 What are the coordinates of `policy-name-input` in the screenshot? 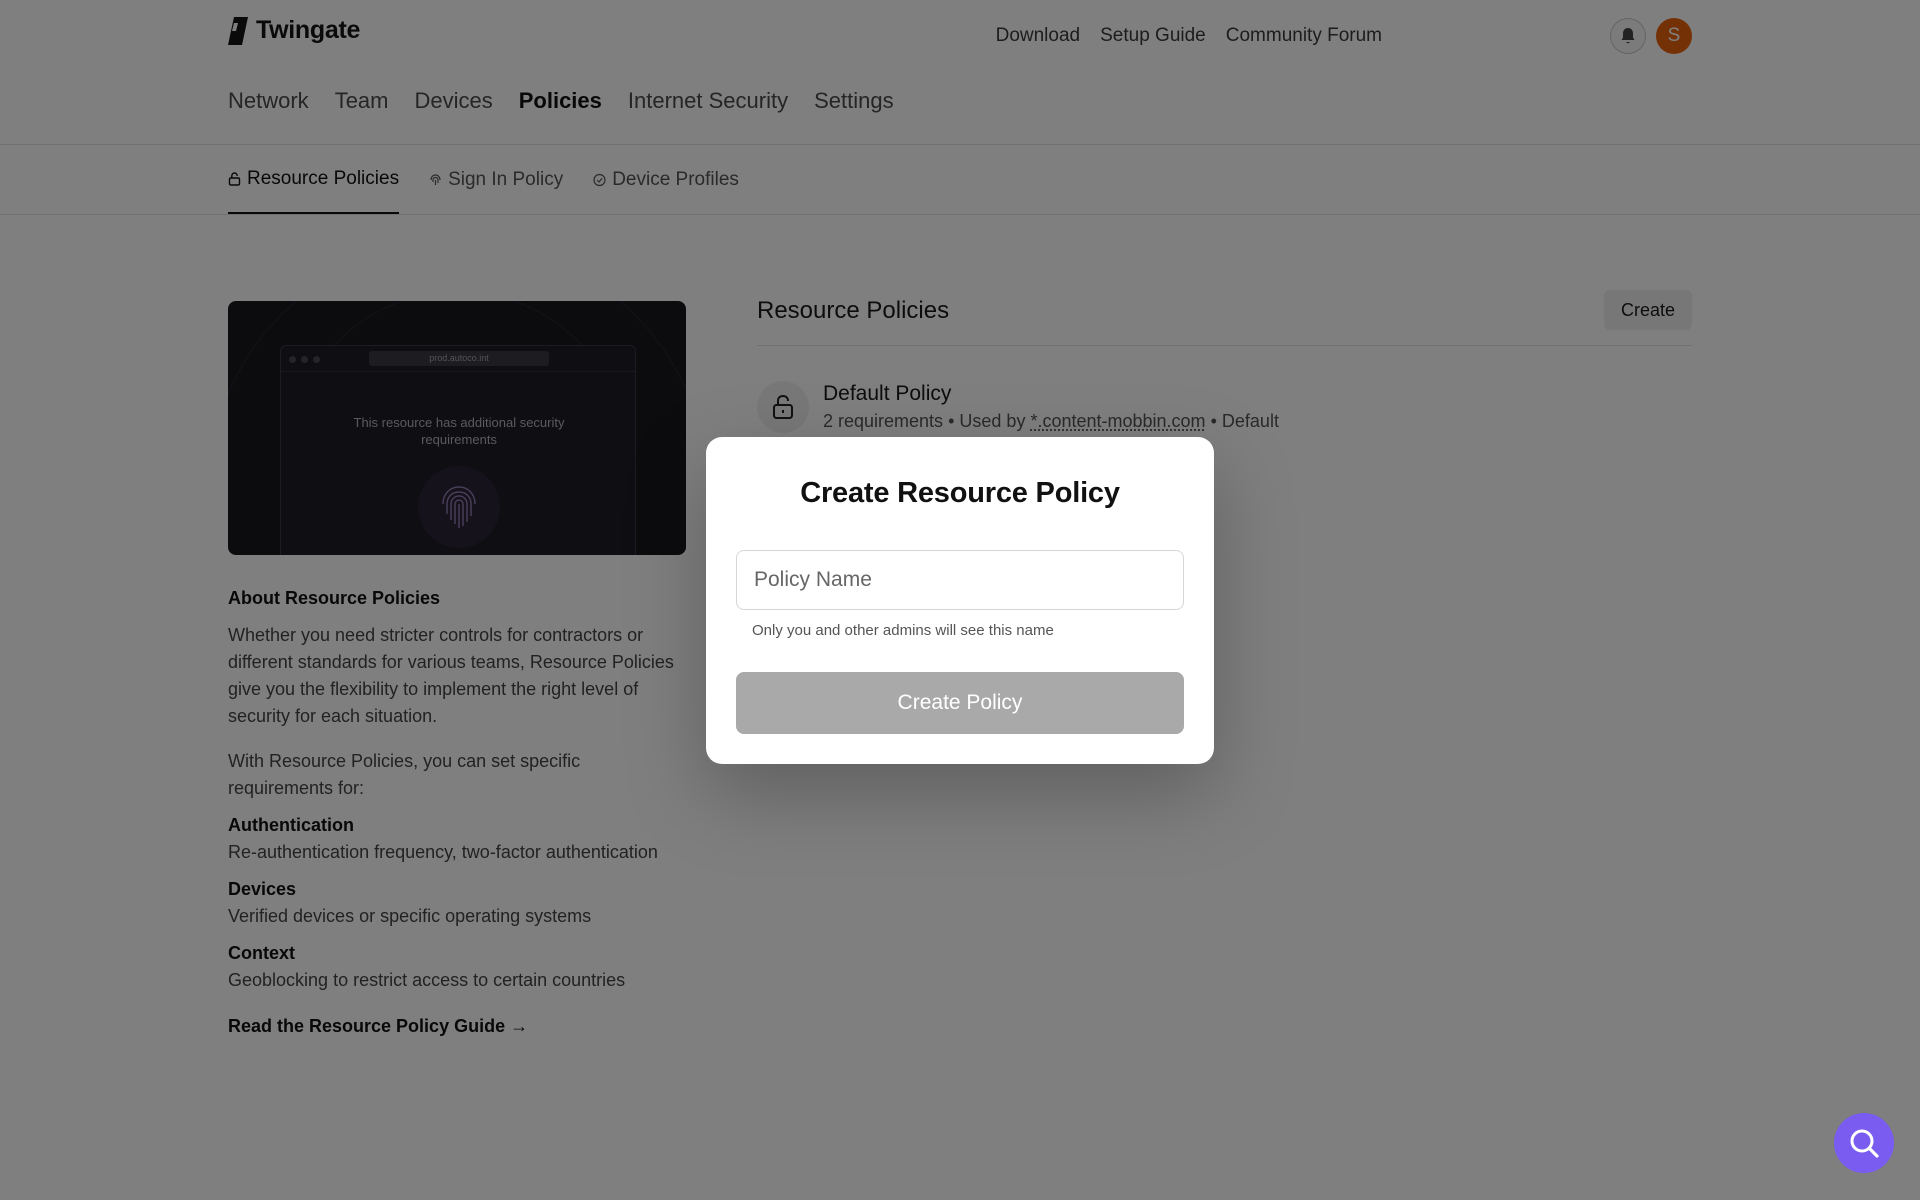 It's located at (960, 580).